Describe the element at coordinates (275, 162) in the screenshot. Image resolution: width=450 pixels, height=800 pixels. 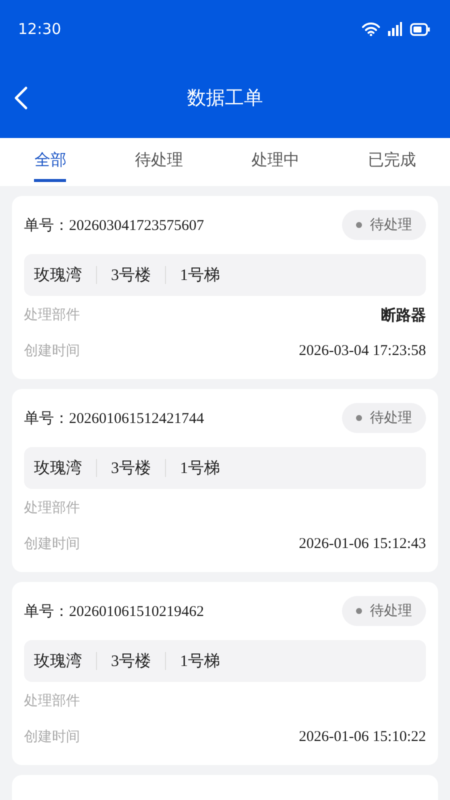
I see `filter-tab: 处理中` at that location.